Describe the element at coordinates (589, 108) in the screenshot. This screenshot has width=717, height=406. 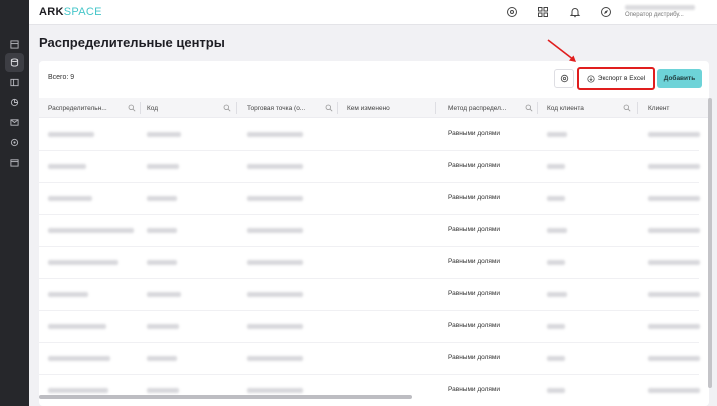
I see `column-header-client-code: Код клиента` at that location.